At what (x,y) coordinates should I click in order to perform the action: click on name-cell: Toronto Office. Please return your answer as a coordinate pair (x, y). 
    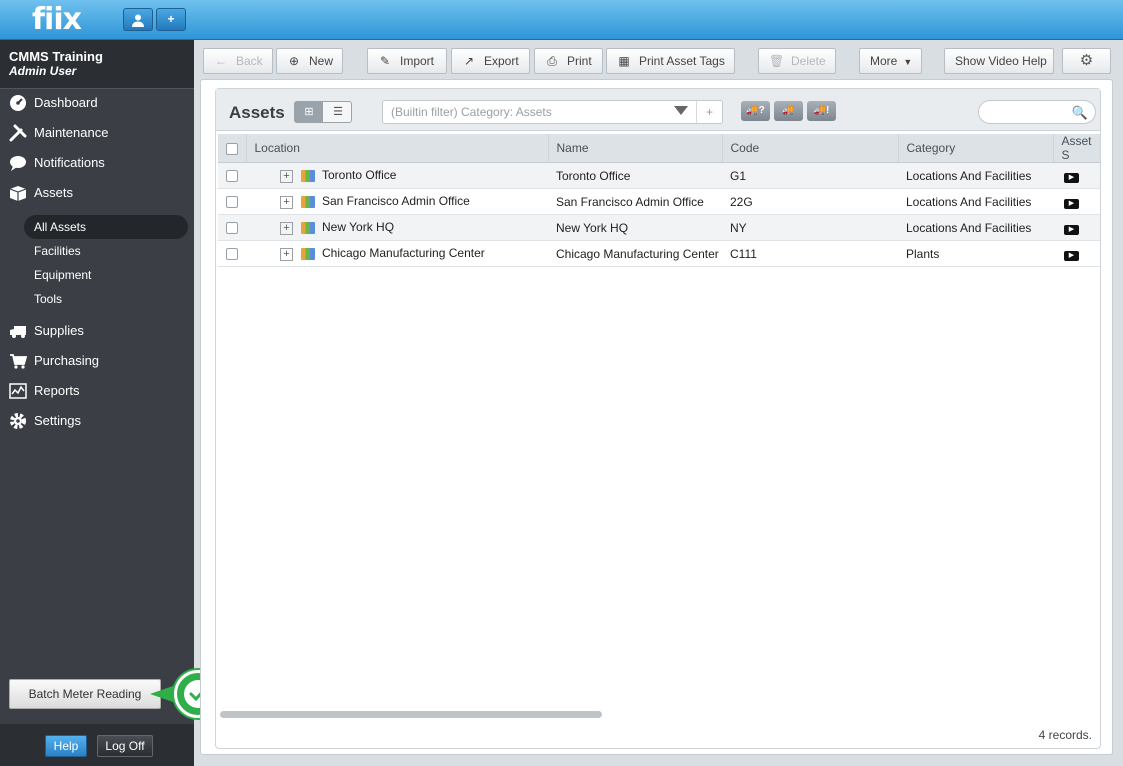
    Looking at the image, I should click on (635, 175).